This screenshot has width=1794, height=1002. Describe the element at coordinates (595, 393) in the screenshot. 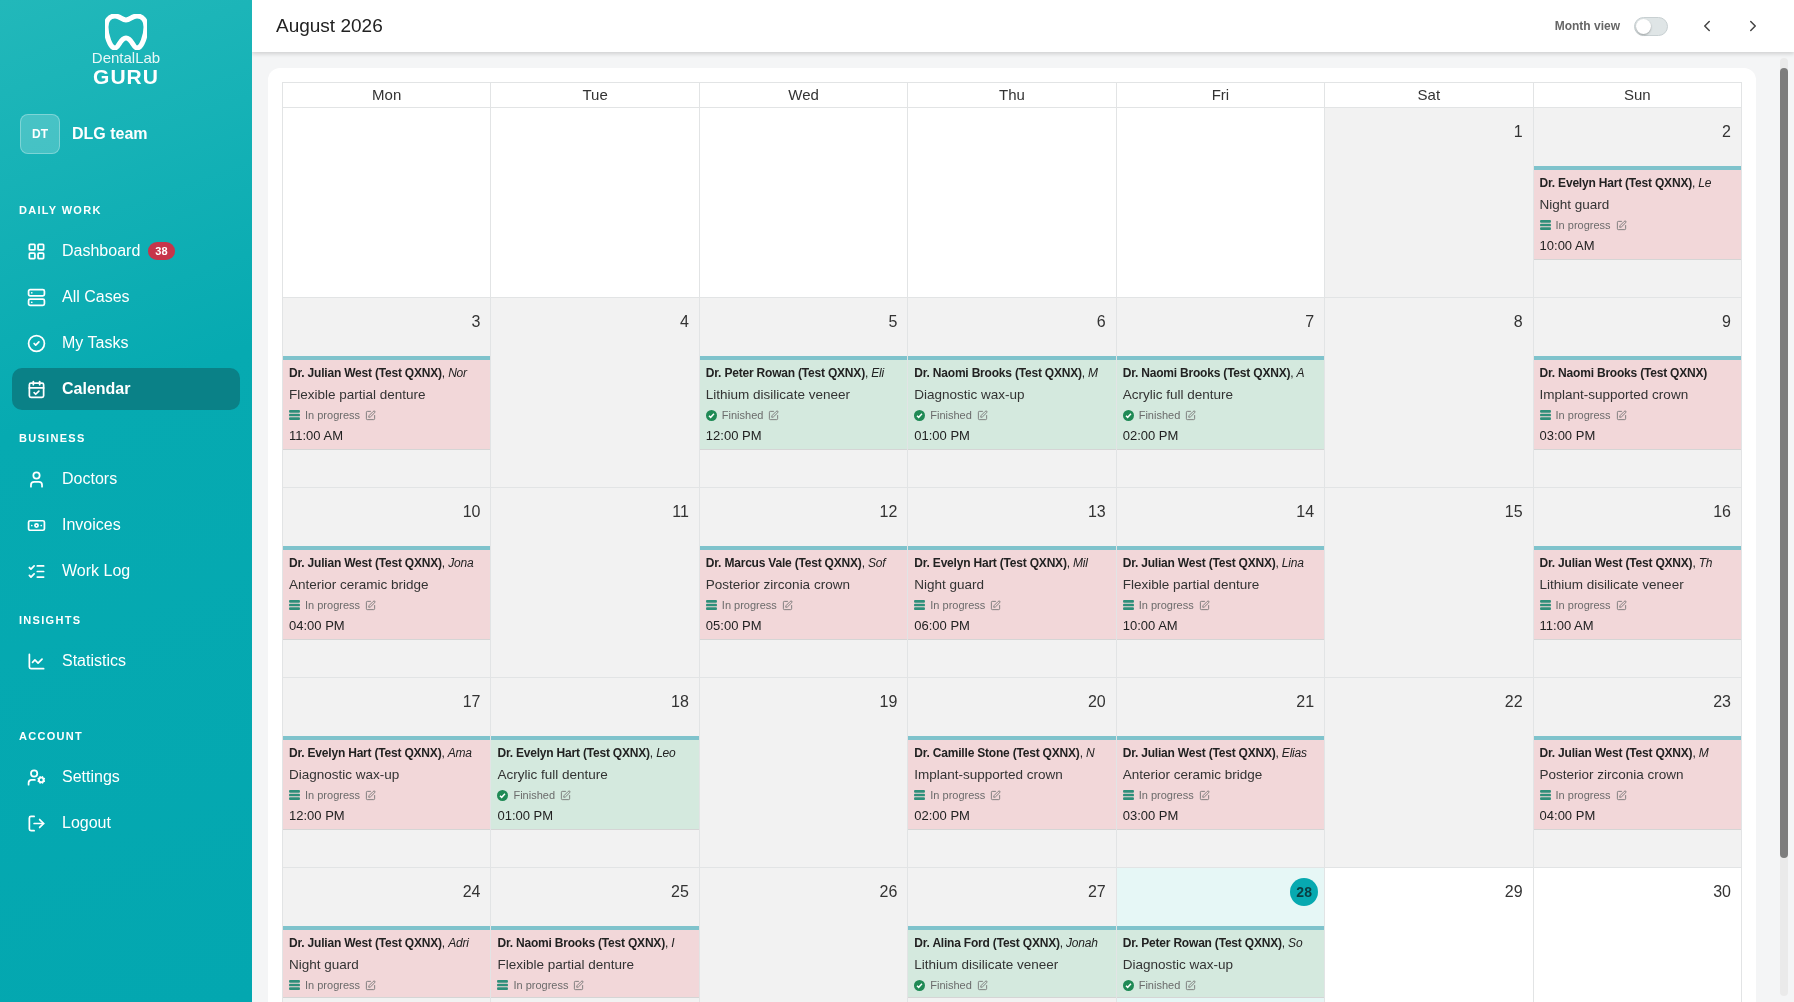

I see `day-cell: 4` at that location.